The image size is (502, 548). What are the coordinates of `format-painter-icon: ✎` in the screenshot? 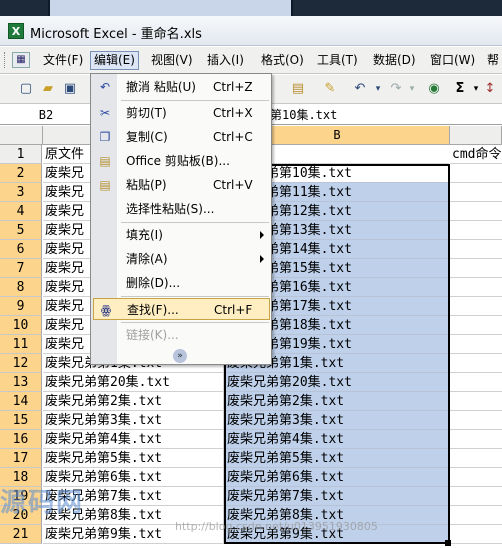 It's located at (330, 89).